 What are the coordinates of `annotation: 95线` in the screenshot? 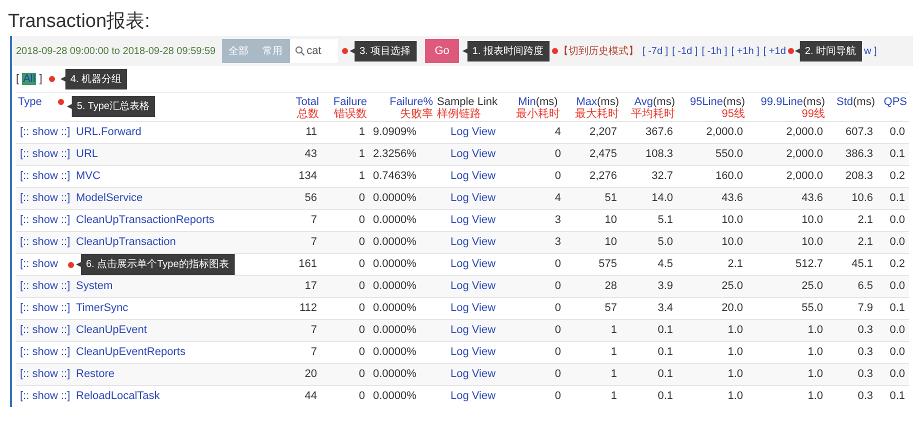 It's located at (732, 114).